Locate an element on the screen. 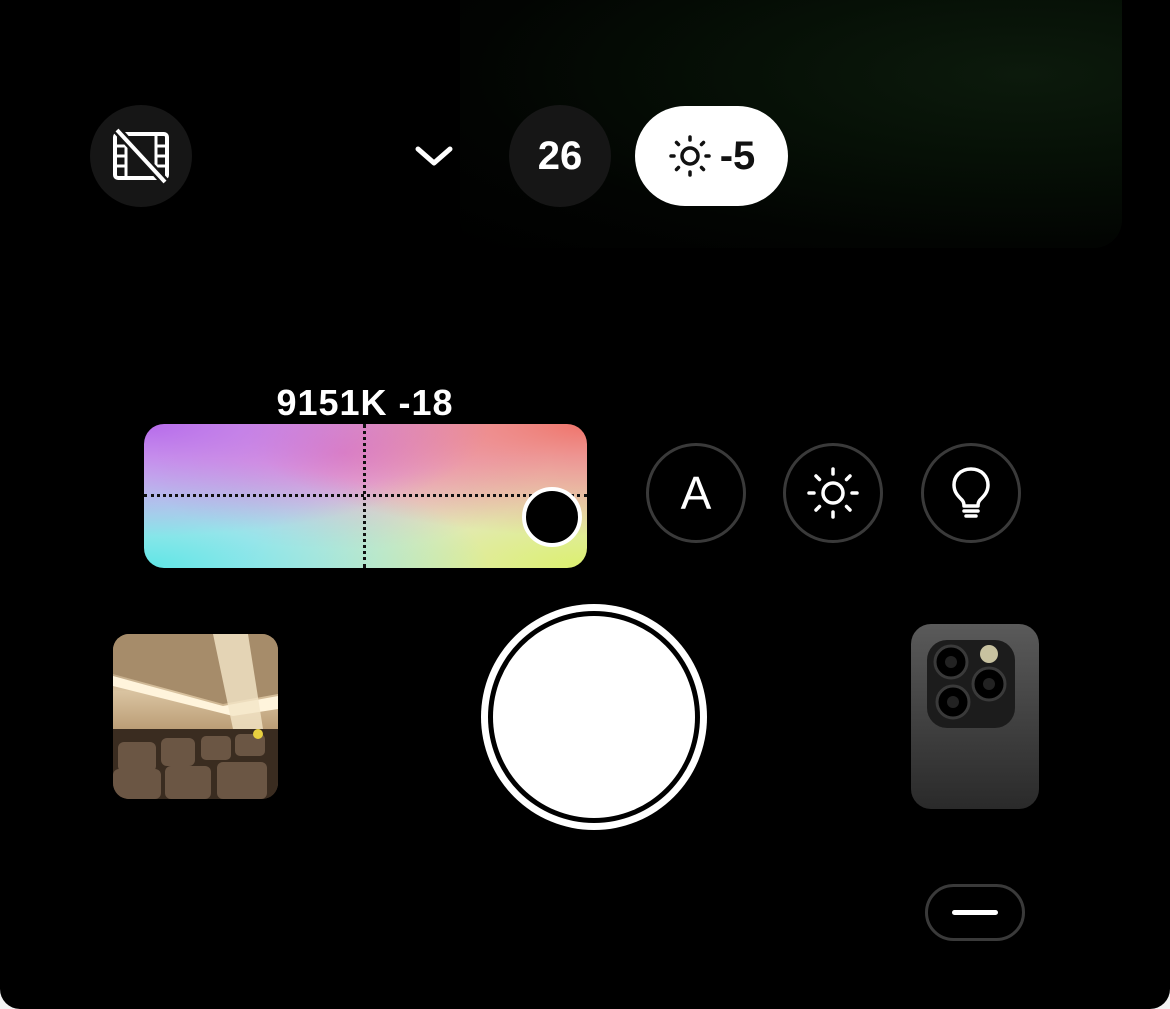  shutter-ring-gap is located at coordinates (594, 717).